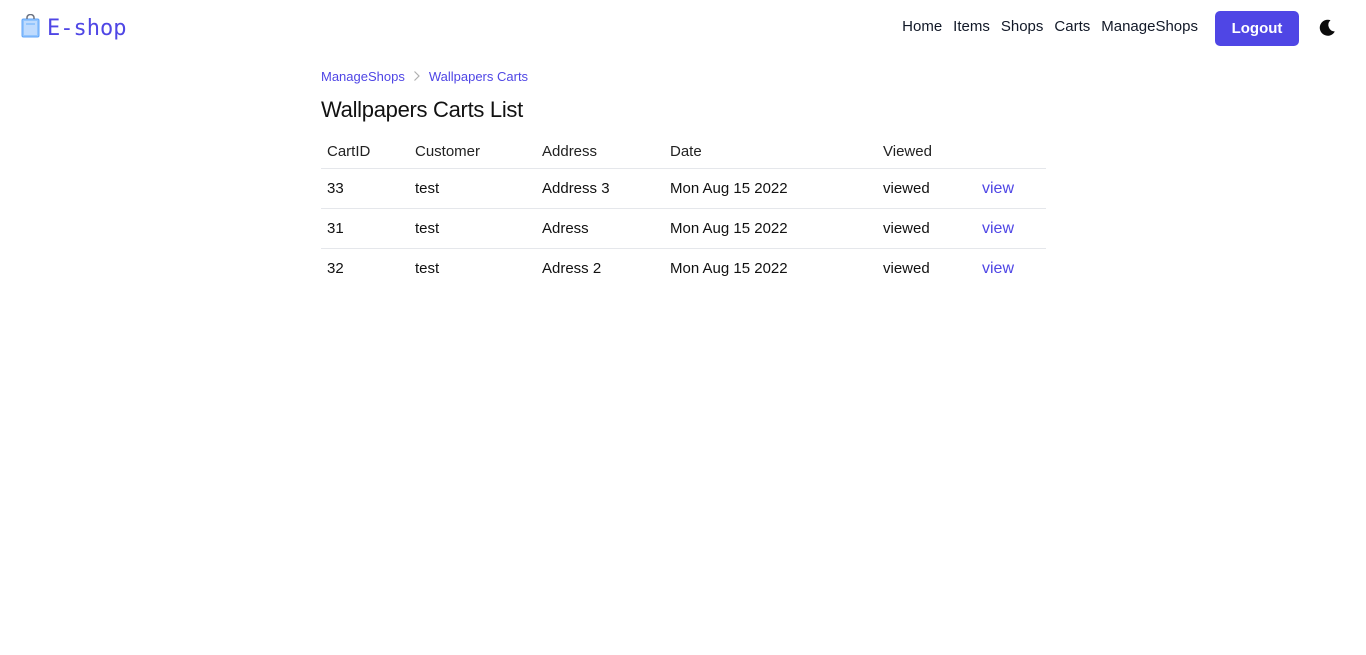 Image resolution: width=1366 pixels, height=655 pixels. I want to click on table-header-row: CartID Customer Address Date Viewed, so click(683, 152).